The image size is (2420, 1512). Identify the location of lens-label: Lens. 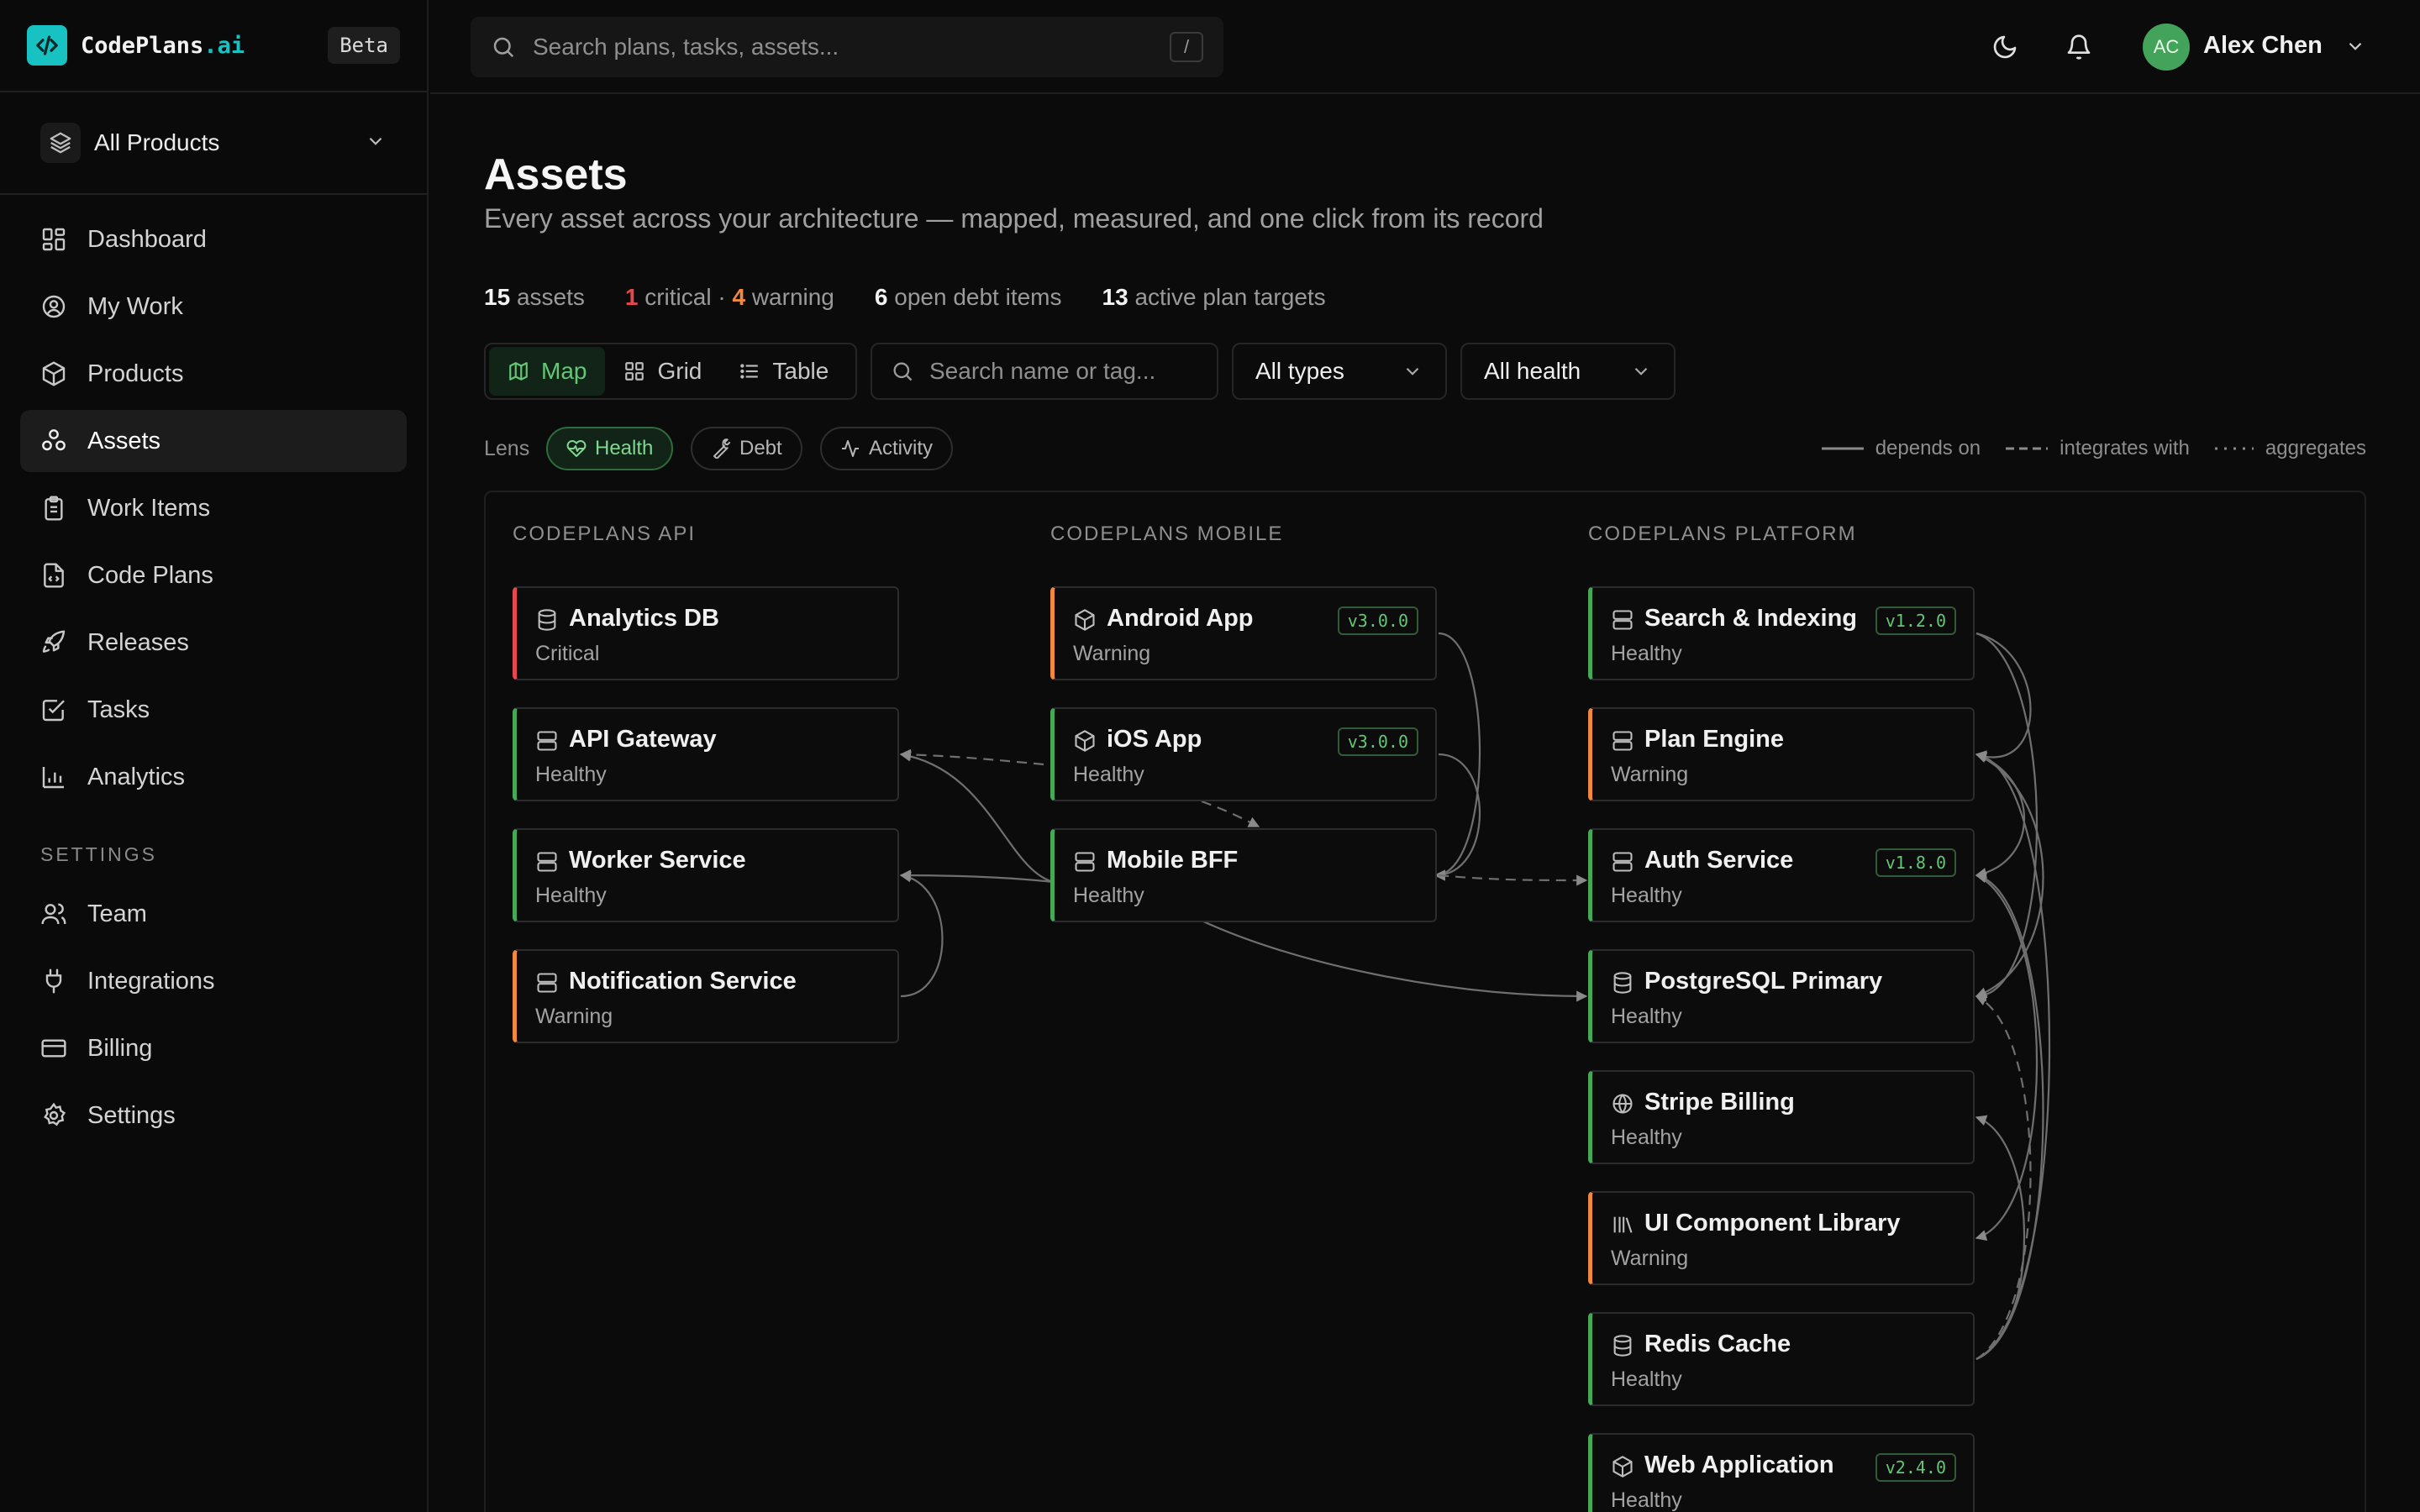
(507, 448).